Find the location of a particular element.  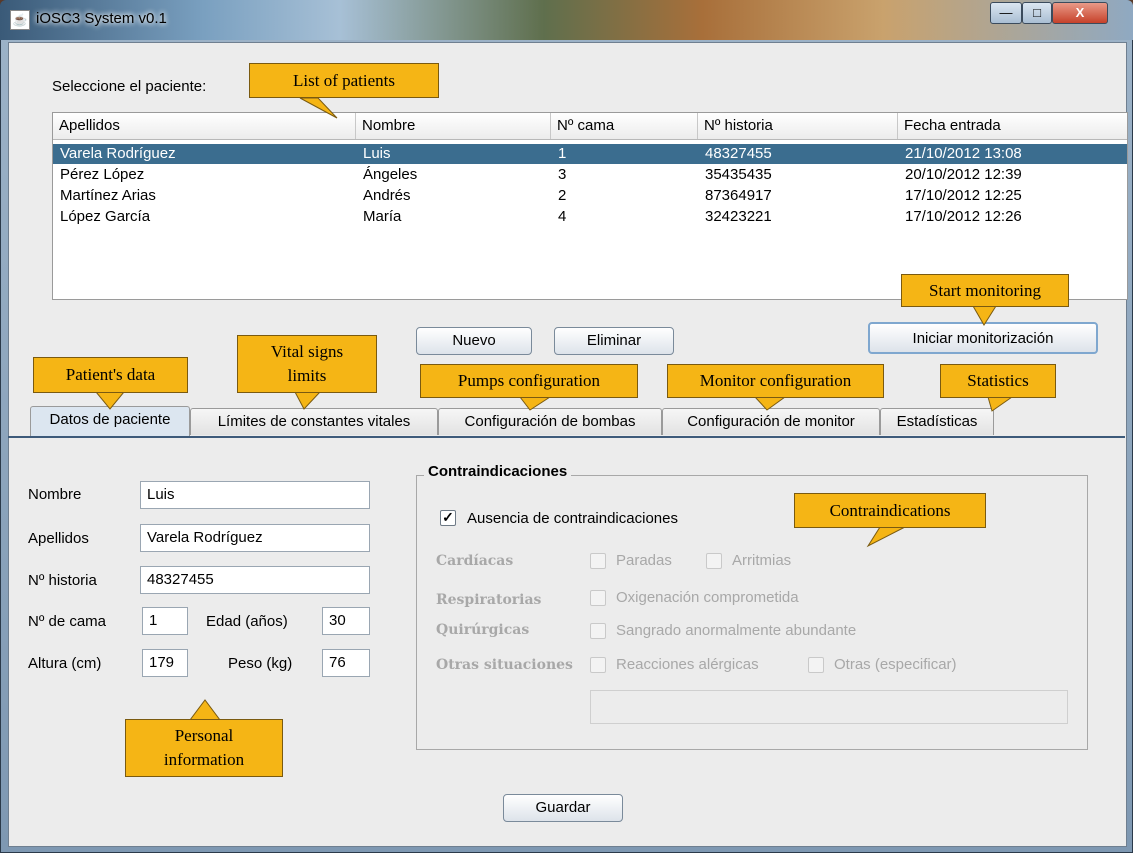

callout-list-of-patients: List of patients is located at coordinates (344, 80).